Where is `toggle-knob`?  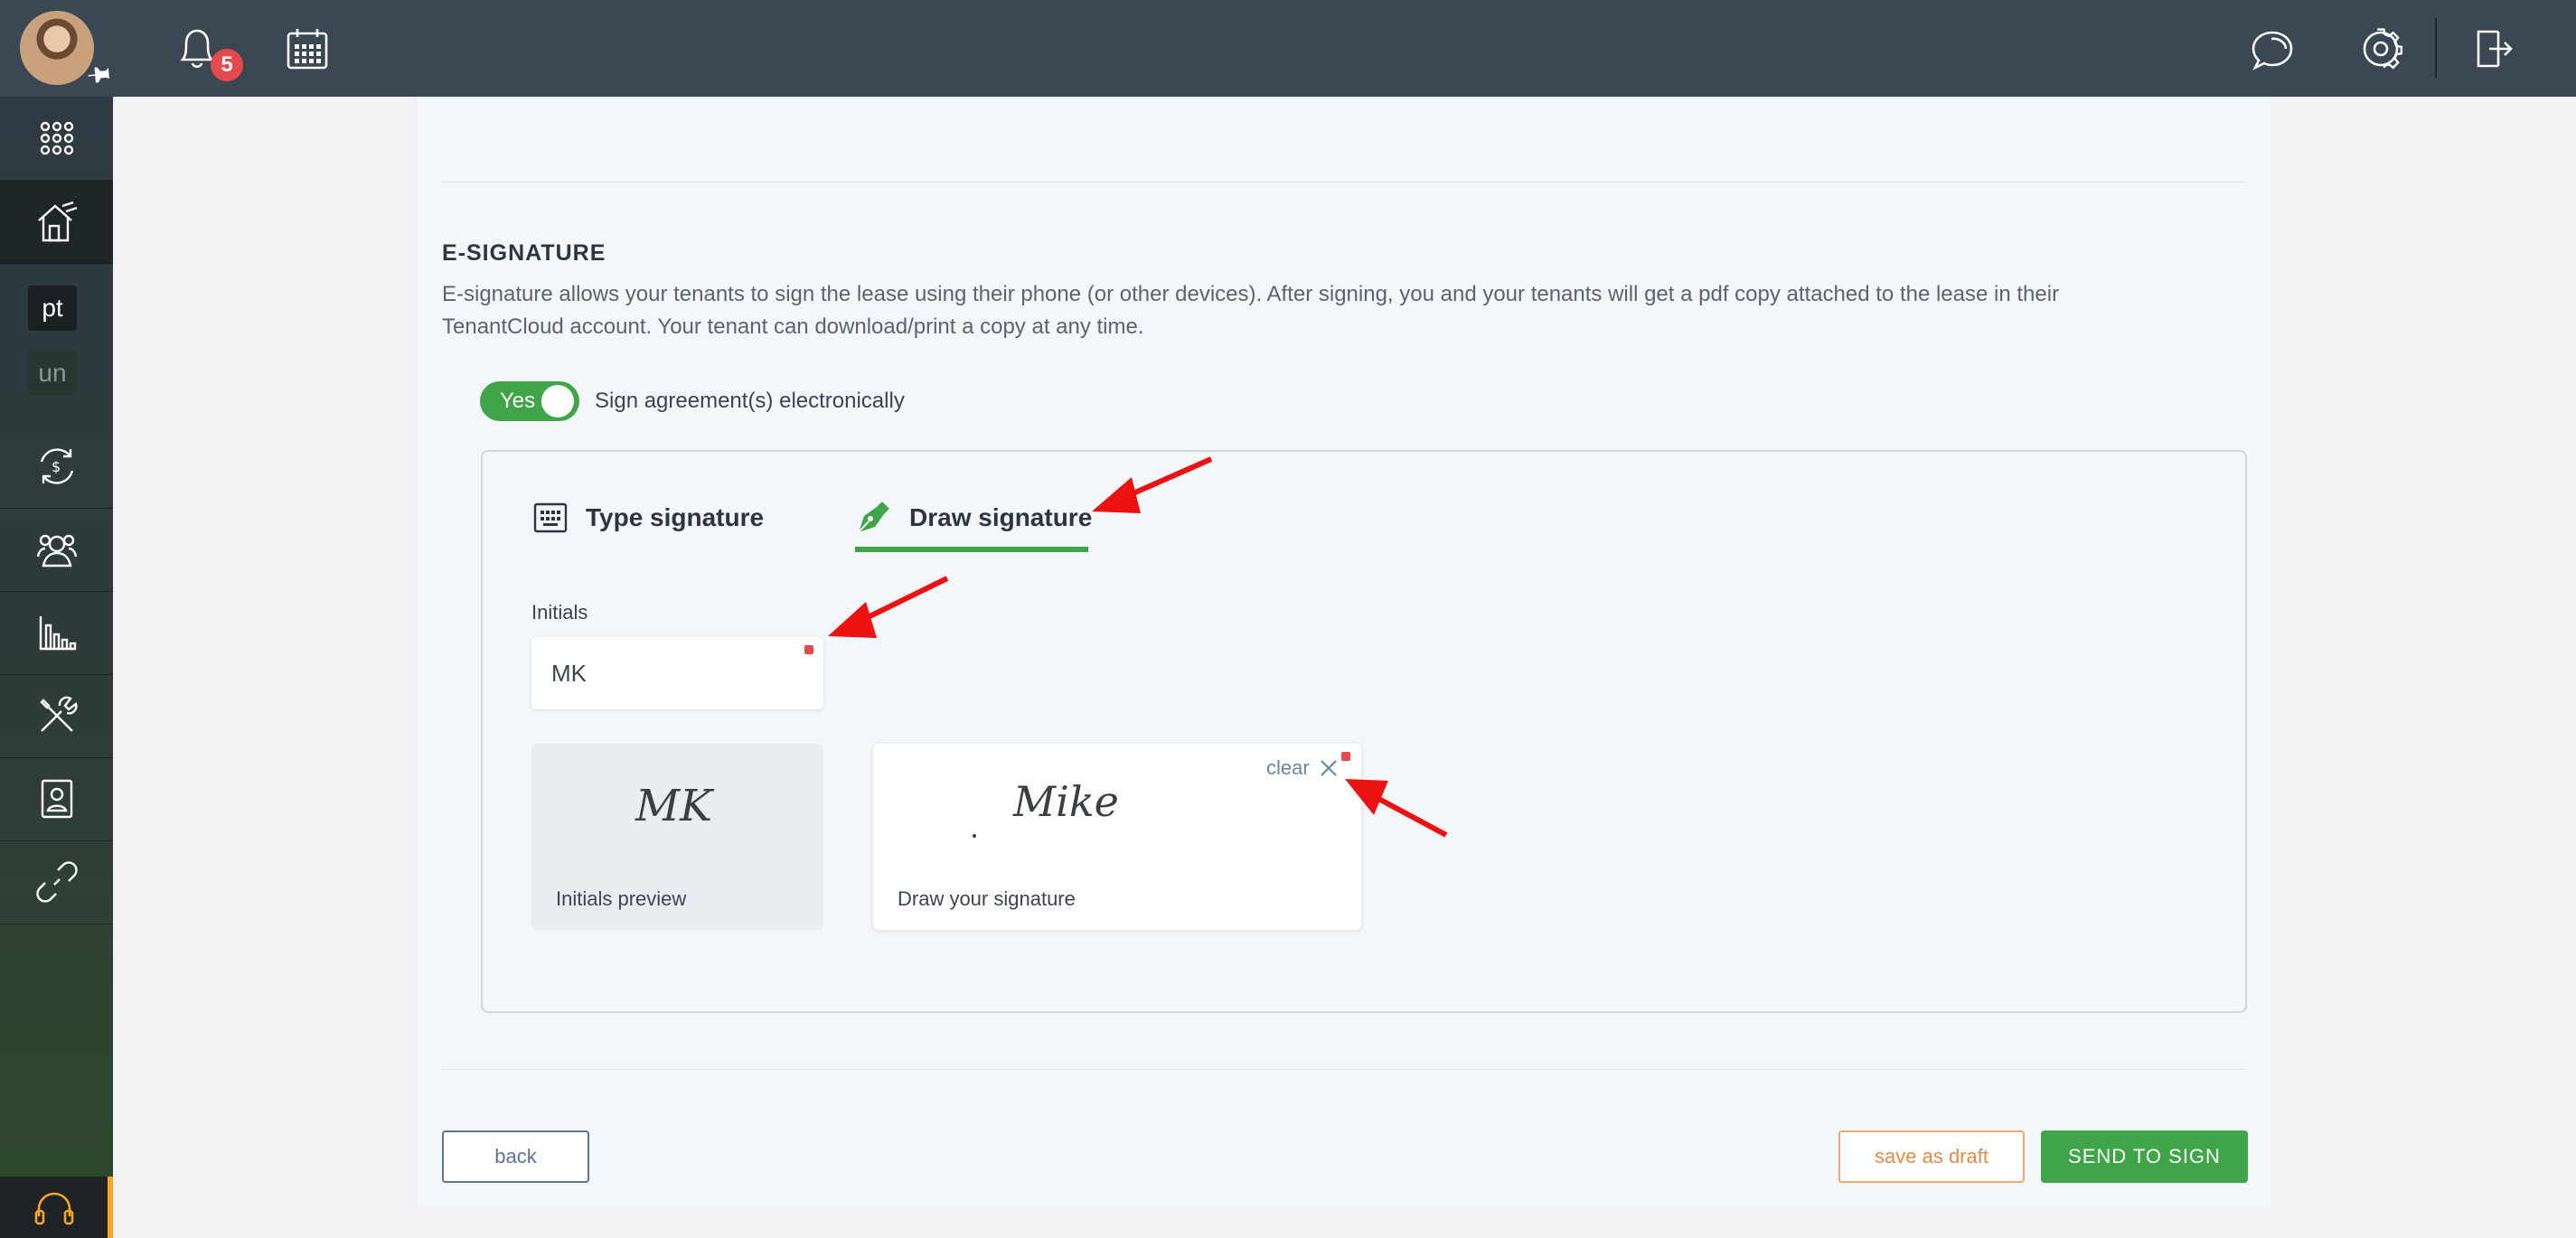 toggle-knob is located at coordinates (558, 401).